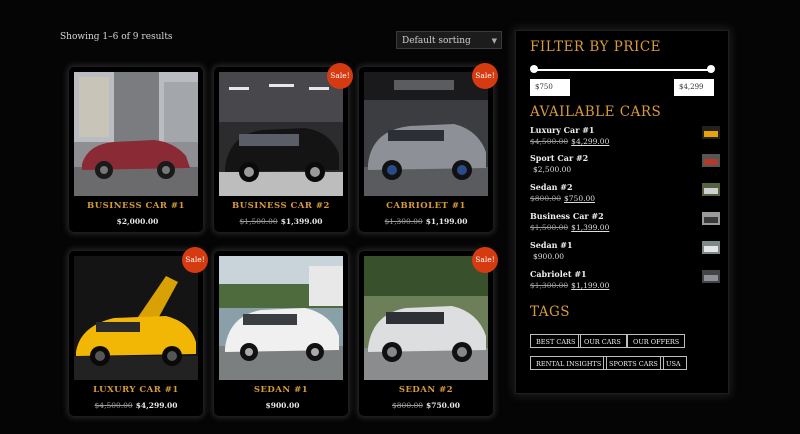 Image resolution: width=800 pixels, height=434 pixels. I want to click on available-car-current-price: $900.00, so click(549, 256).